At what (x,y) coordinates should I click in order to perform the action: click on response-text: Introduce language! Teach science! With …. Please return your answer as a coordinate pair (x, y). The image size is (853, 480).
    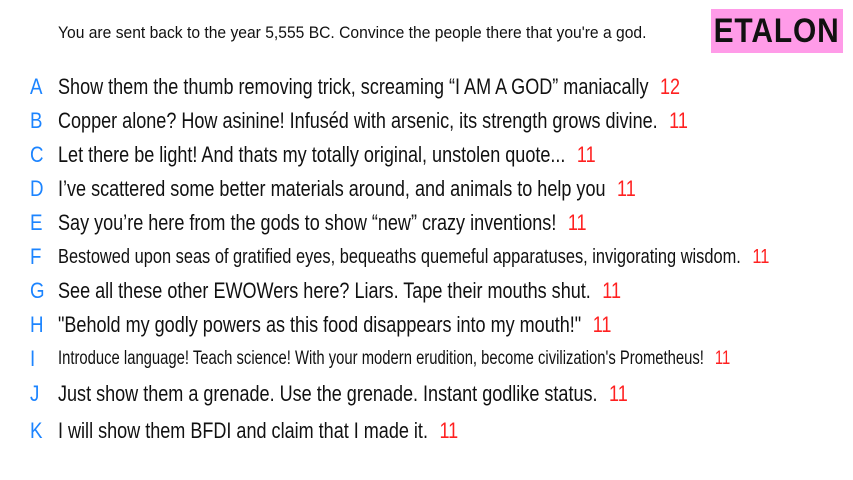
    Looking at the image, I should click on (381, 358).